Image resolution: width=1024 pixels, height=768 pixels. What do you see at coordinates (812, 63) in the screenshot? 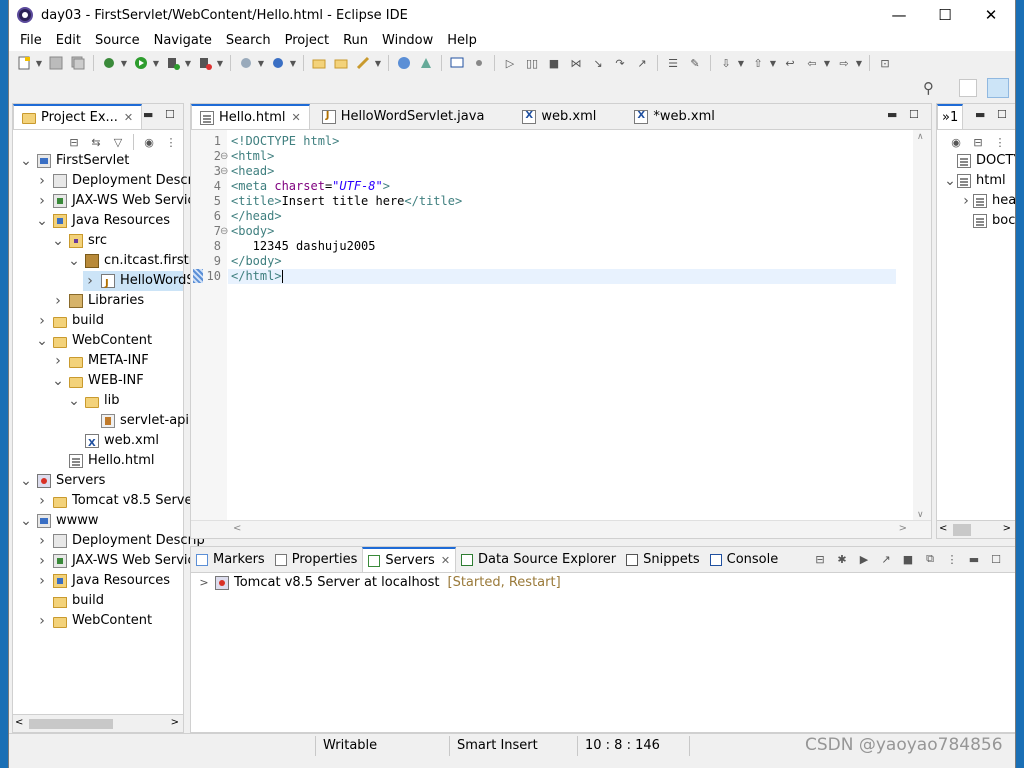
I see `back-icon: ⇦` at bounding box center [812, 63].